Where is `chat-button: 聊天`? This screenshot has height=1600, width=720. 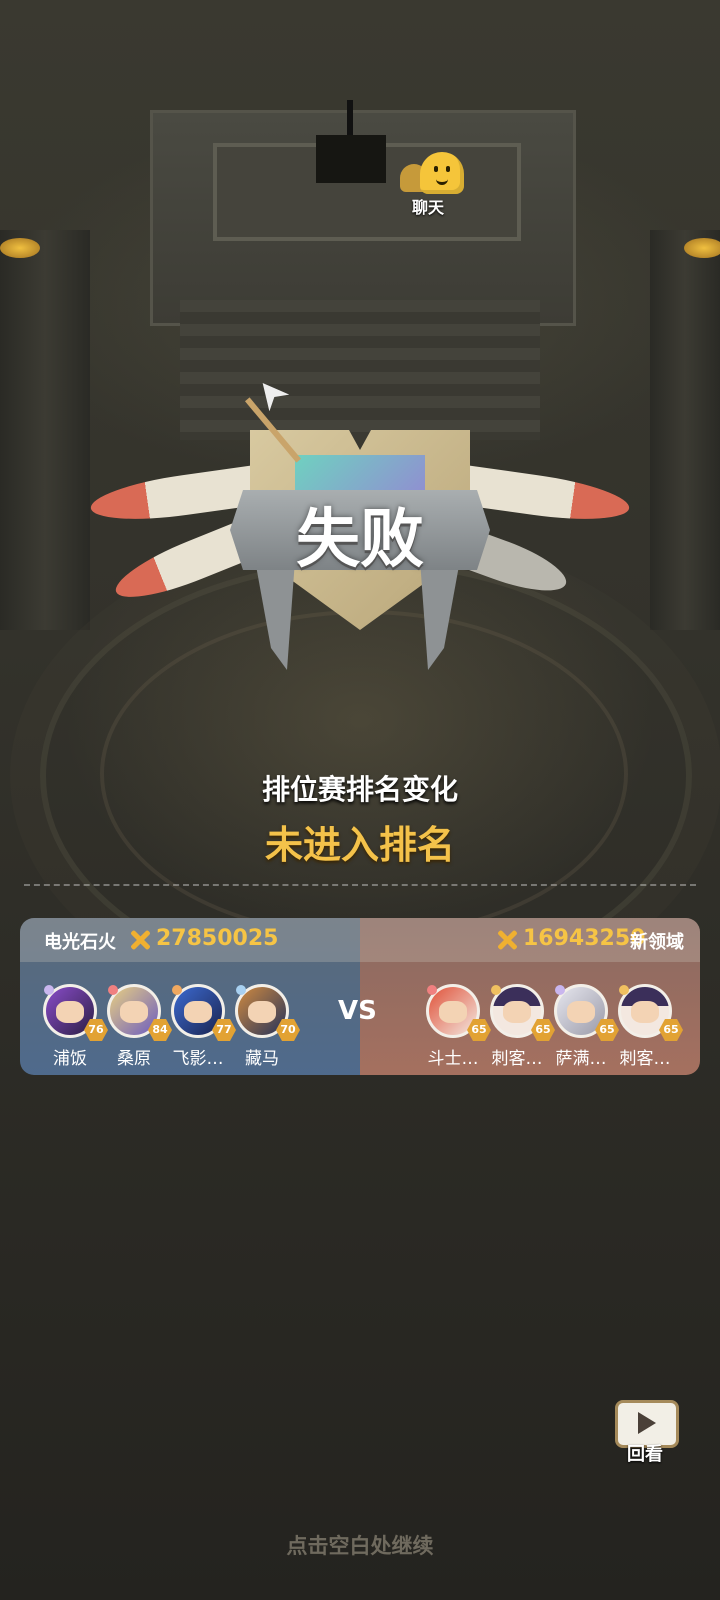
chat-button: 聊天 is located at coordinates (438, 183).